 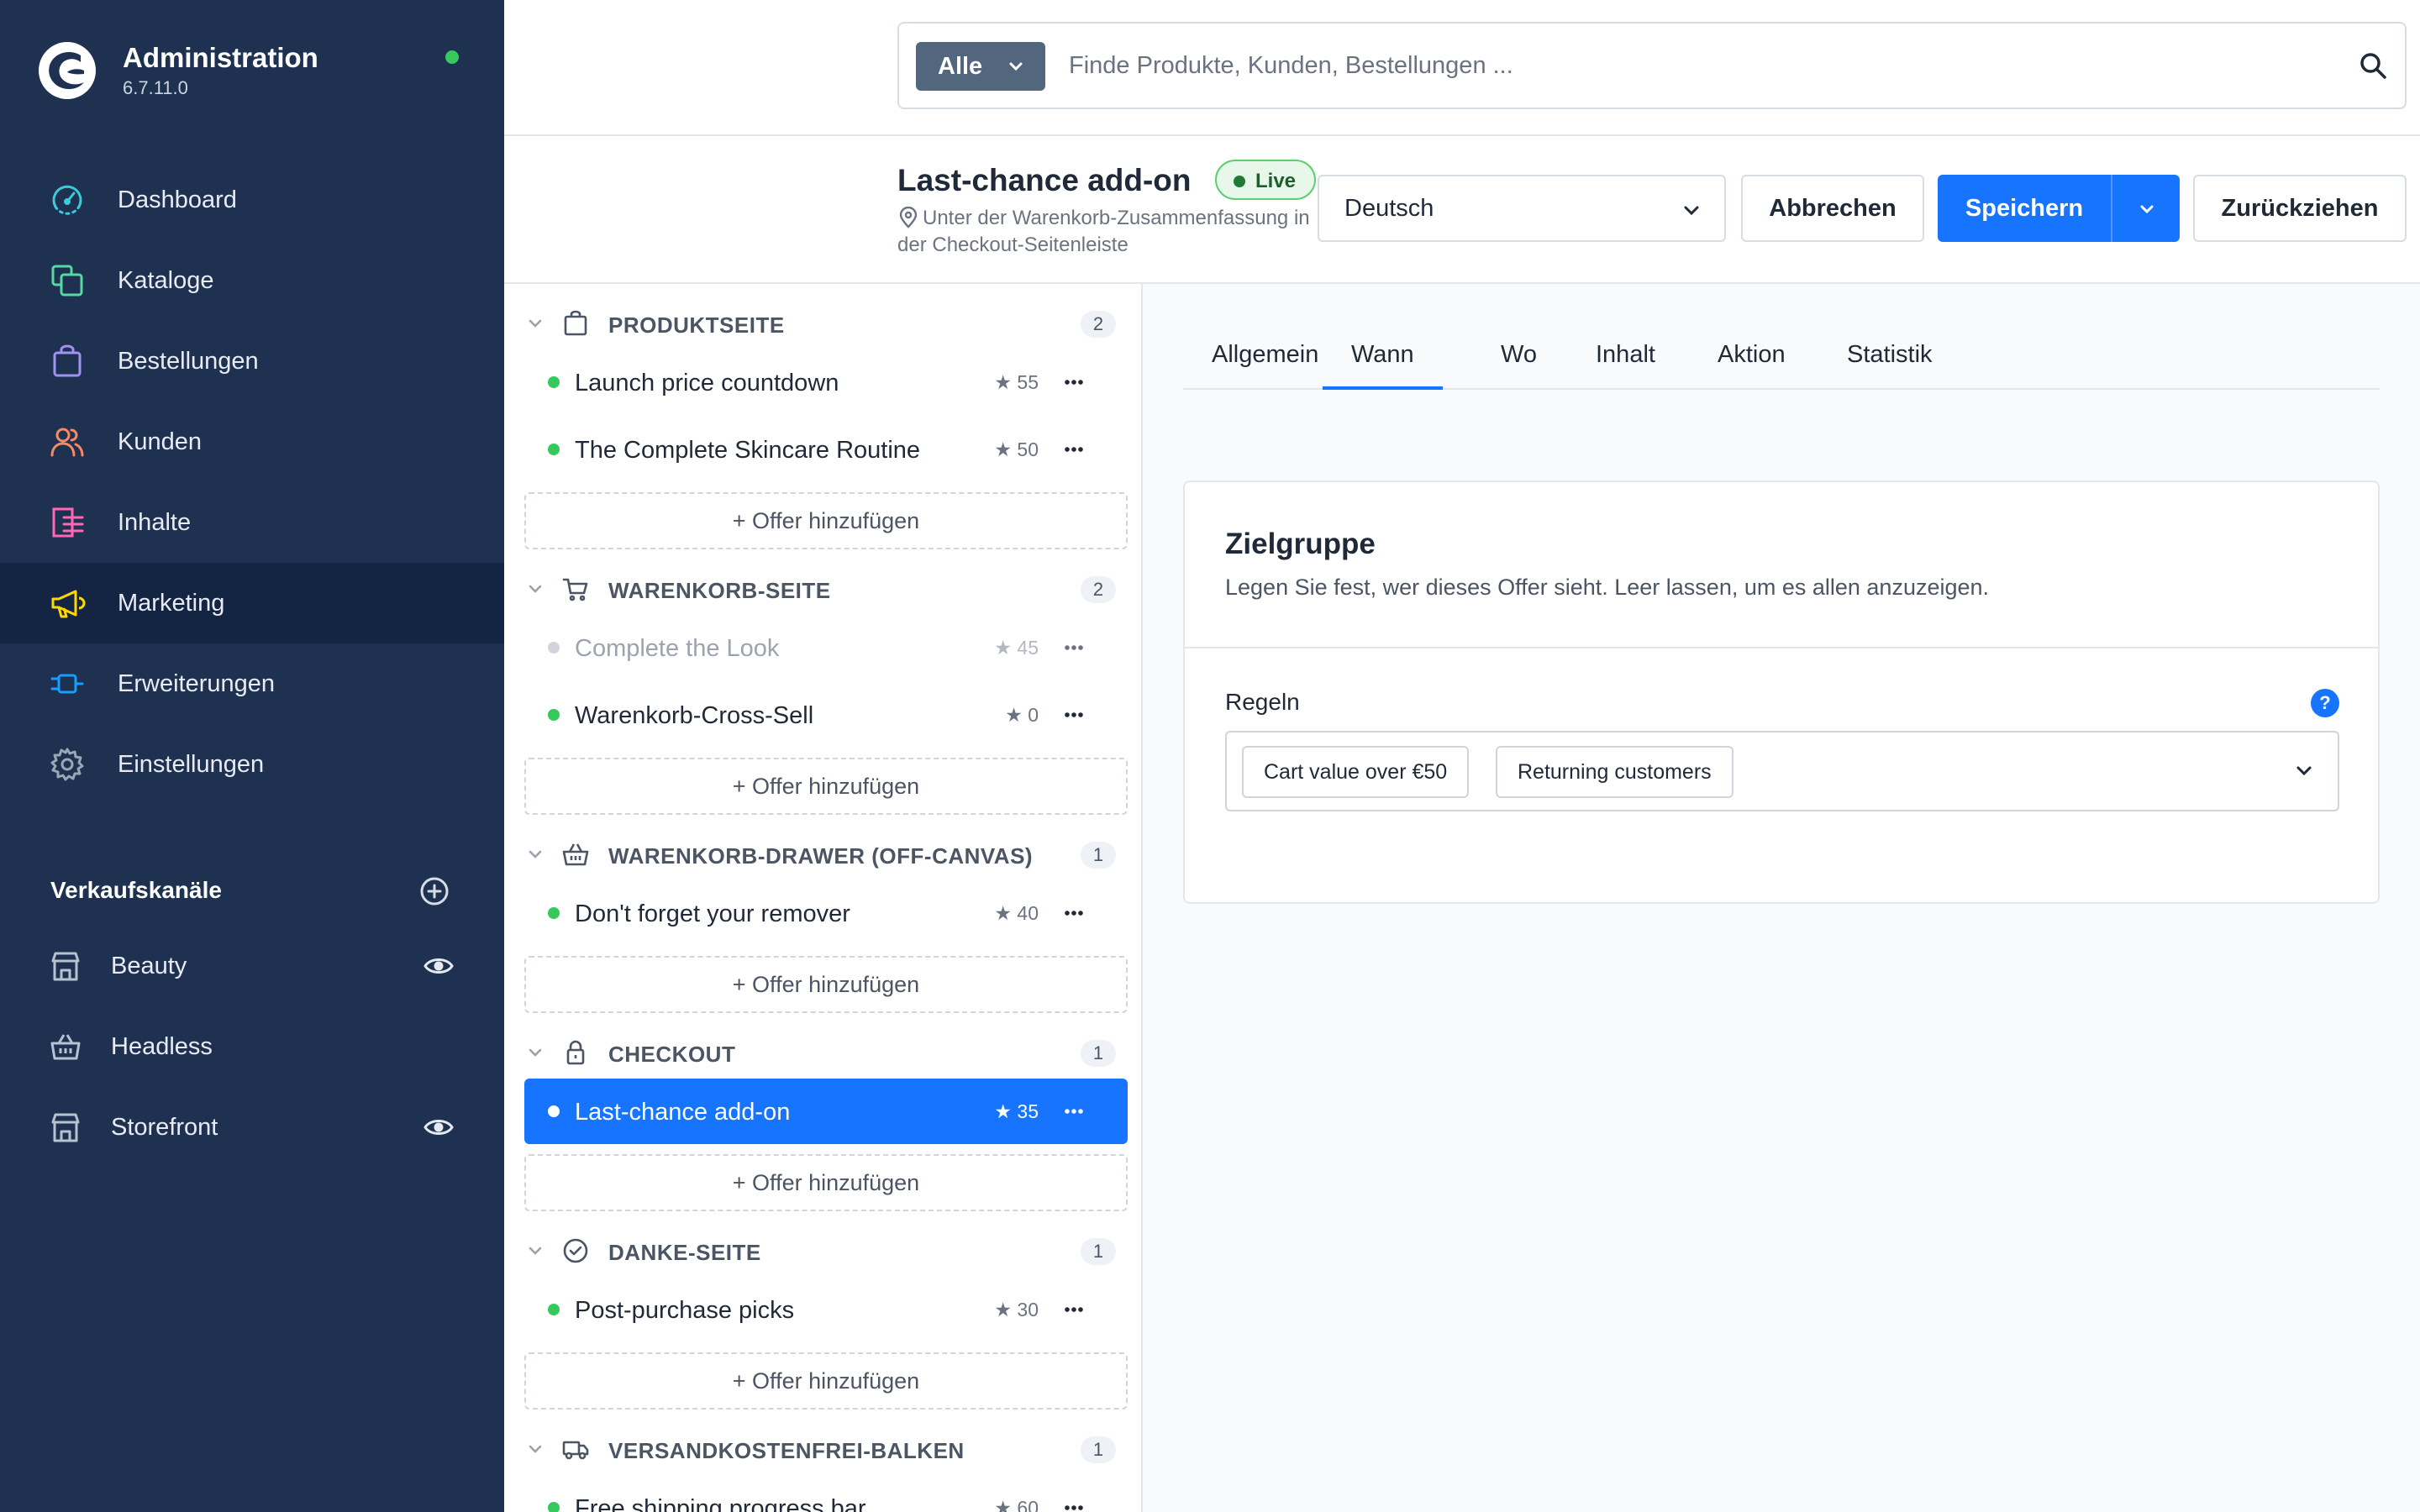 I want to click on offer-item: Don't forget your remover ★ 40, so click(x=826, y=913).